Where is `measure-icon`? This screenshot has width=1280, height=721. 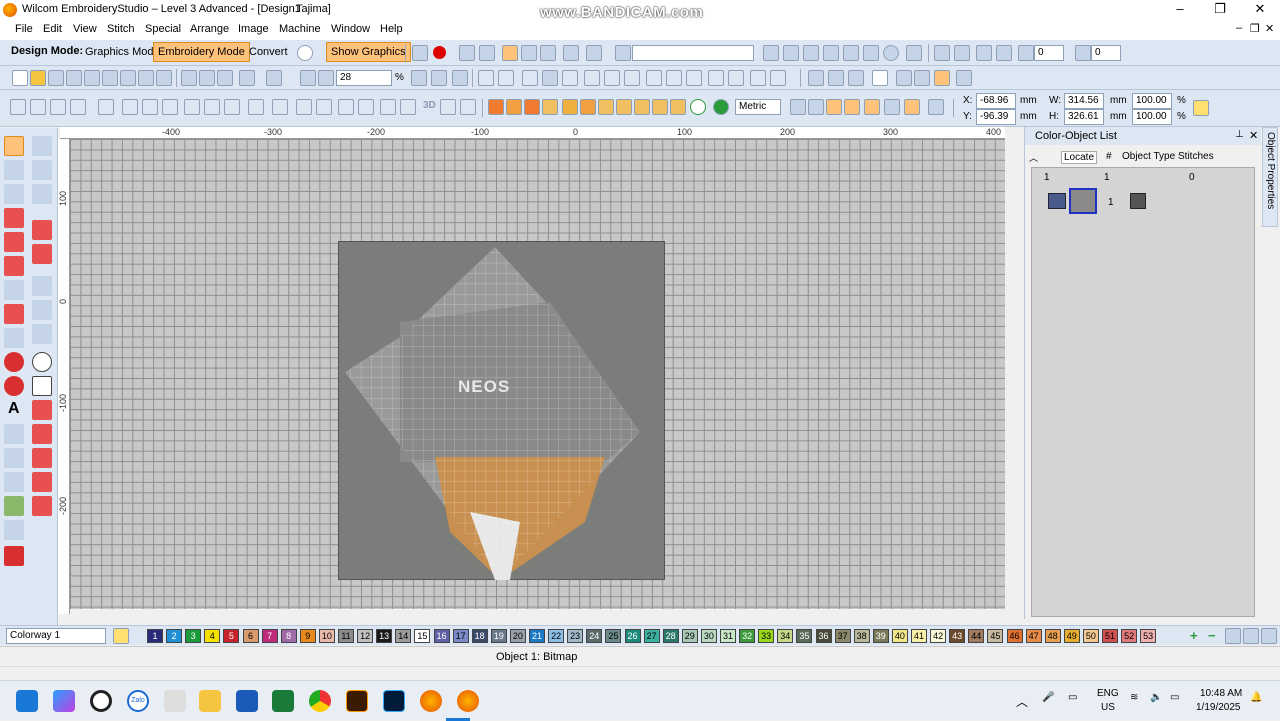
measure-icon is located at coordinates (798, 107).